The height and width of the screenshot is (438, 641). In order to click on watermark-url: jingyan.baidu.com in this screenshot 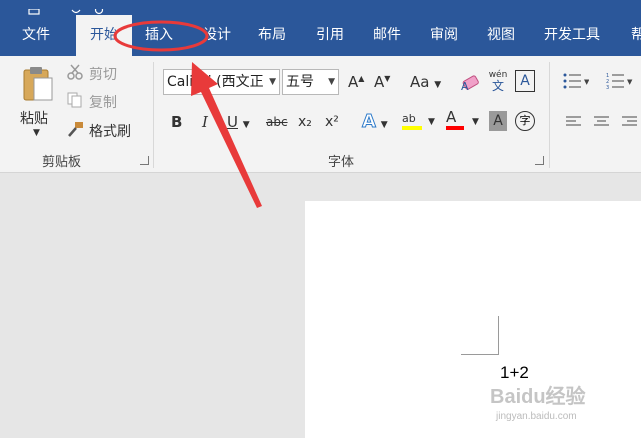, I will do `click(536, 416)`.